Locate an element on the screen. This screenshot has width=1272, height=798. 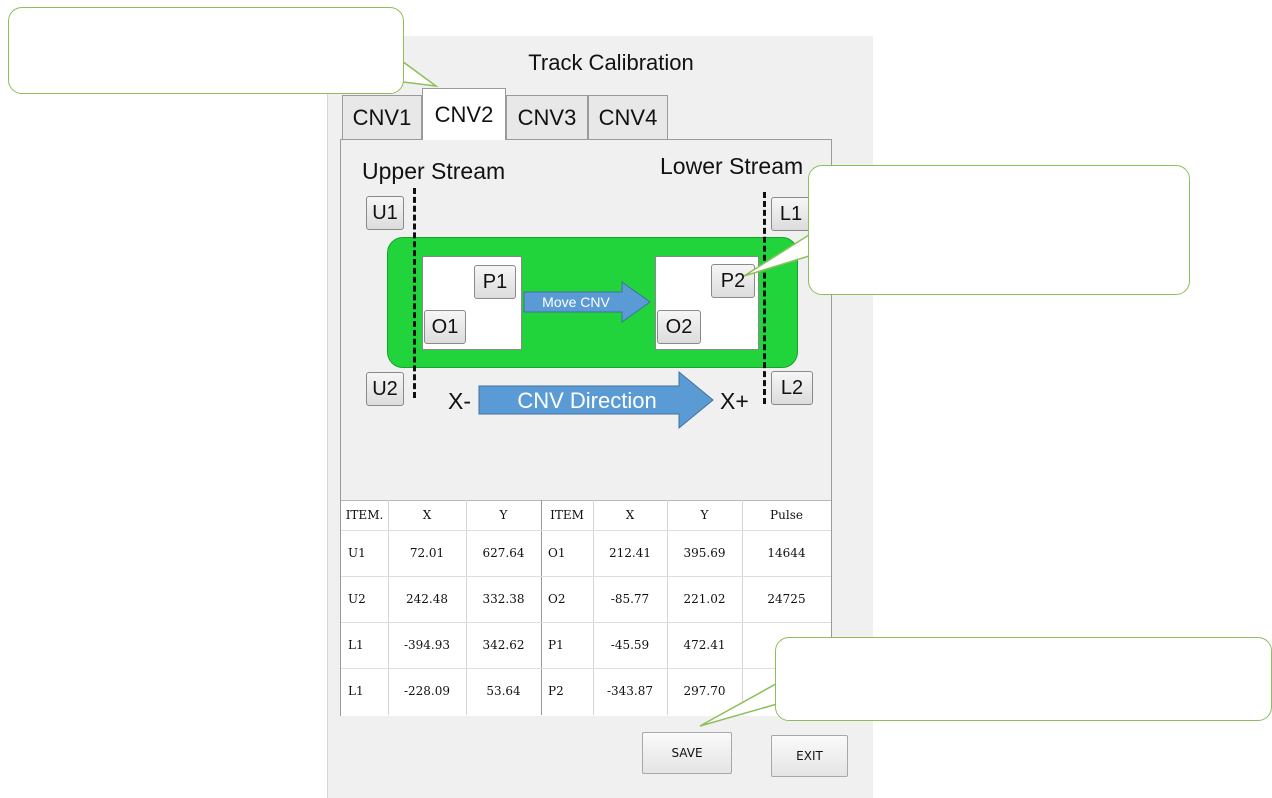
table-cell: -394.93 is located at coordinates (427, 645).